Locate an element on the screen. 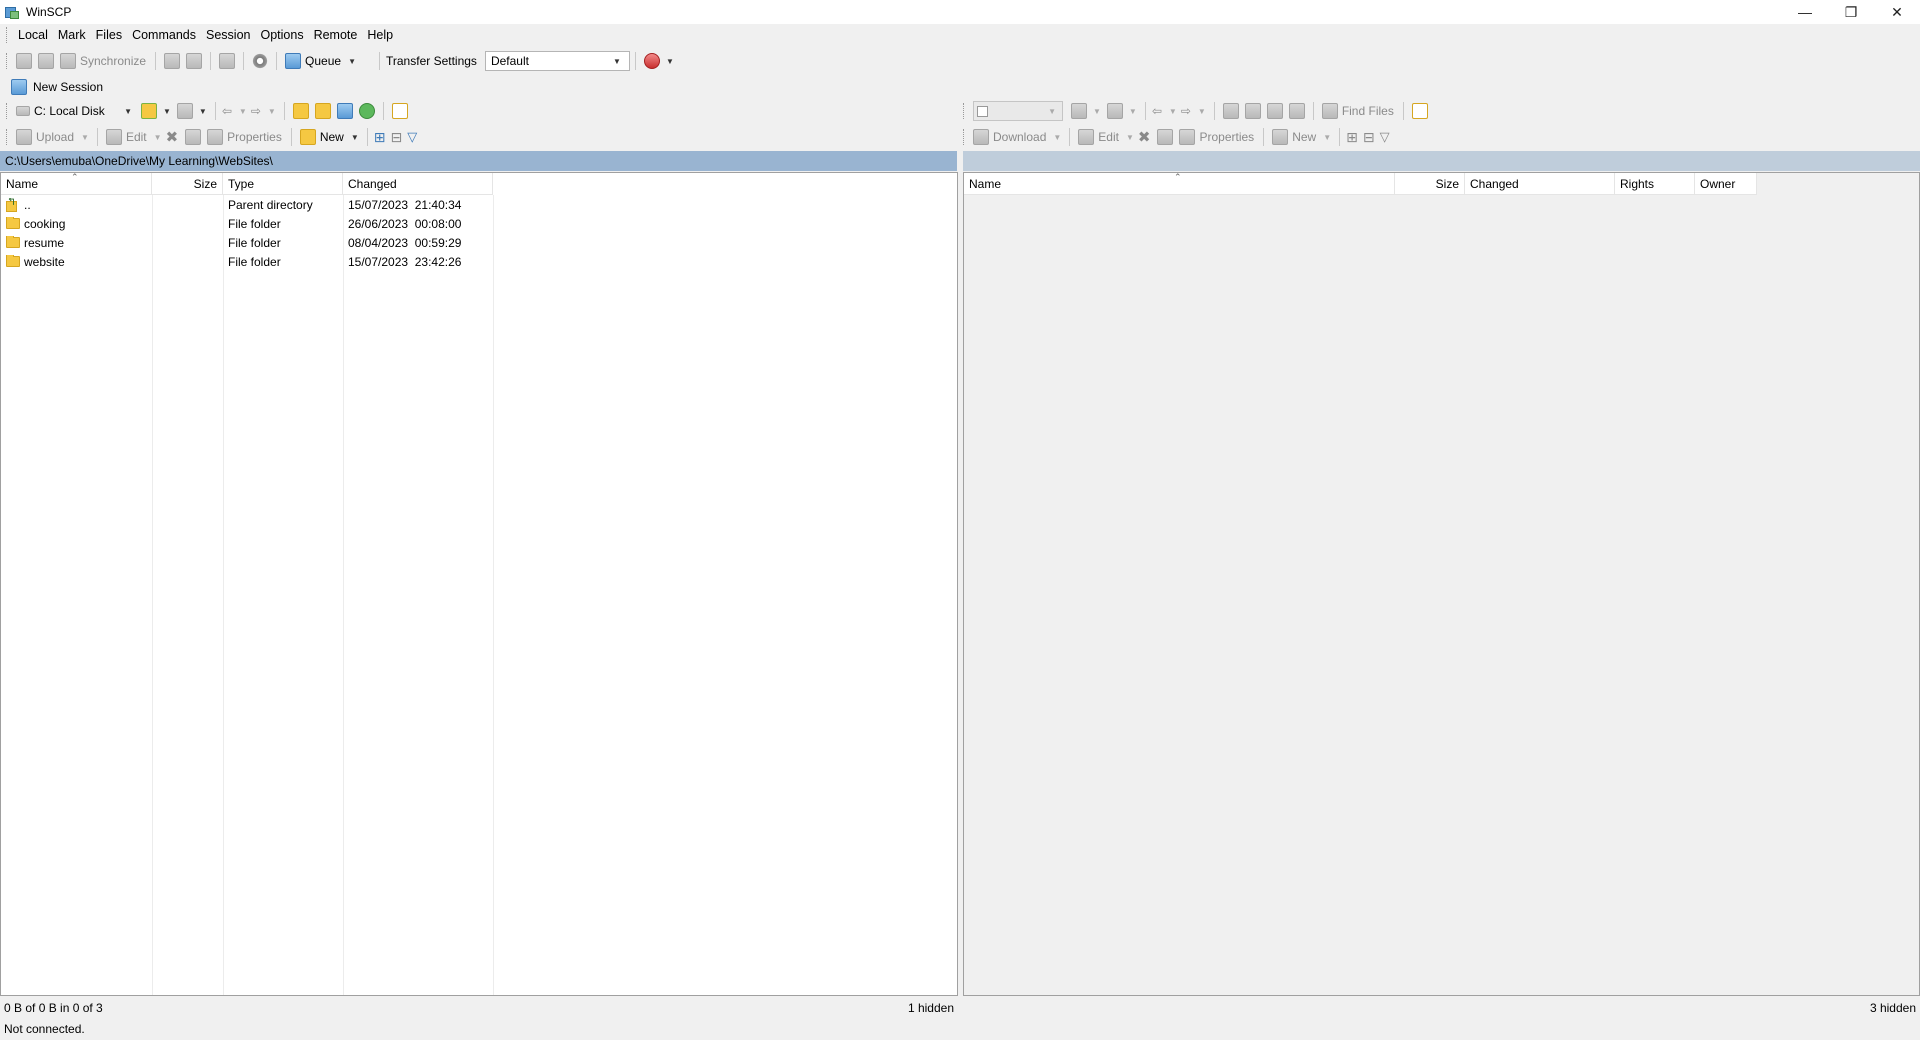 Image resolution: width=1920 pixels, height=1040 pixels. tree-toggle-icon is located at coordinates (399, 111).